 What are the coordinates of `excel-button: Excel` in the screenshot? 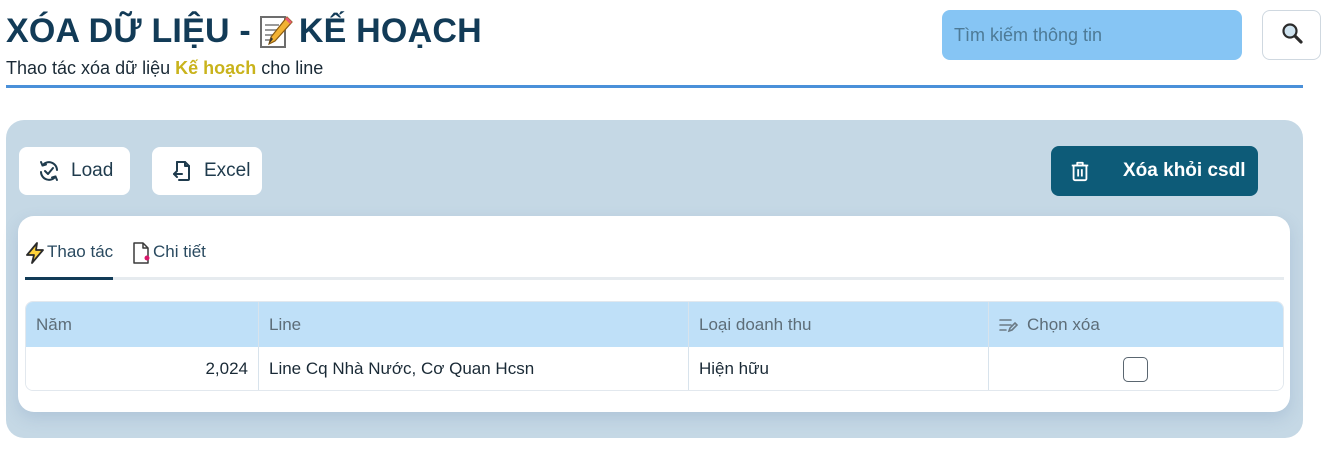 It's located at (207, 171).